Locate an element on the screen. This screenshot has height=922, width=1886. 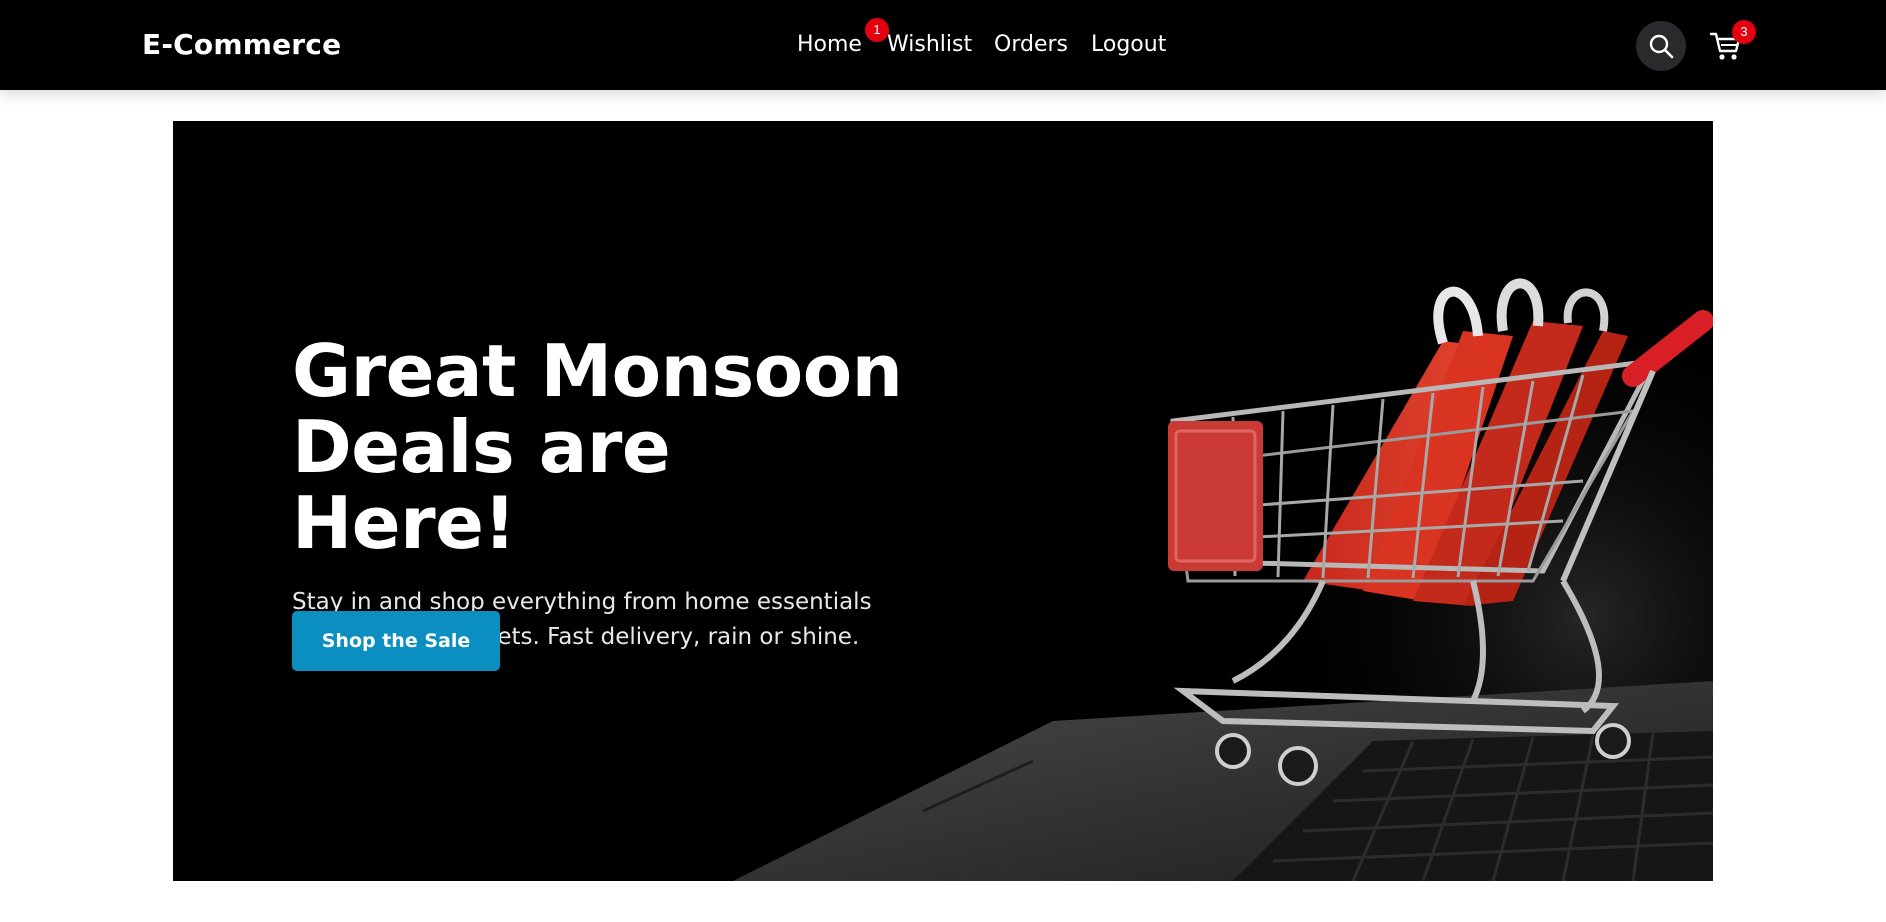
shop-sale-button: Shop the Sale is located at coordinates (396, 641).